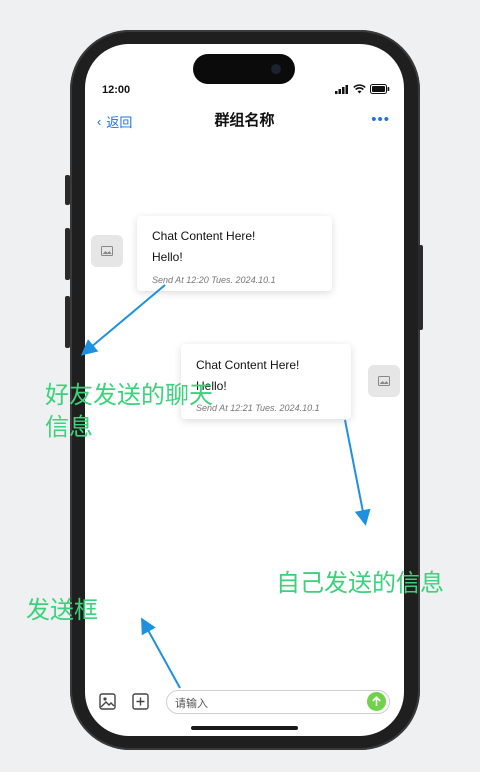 This screenshot has height=772, width=480. I want to click on mute-switch, so click(67, 190).